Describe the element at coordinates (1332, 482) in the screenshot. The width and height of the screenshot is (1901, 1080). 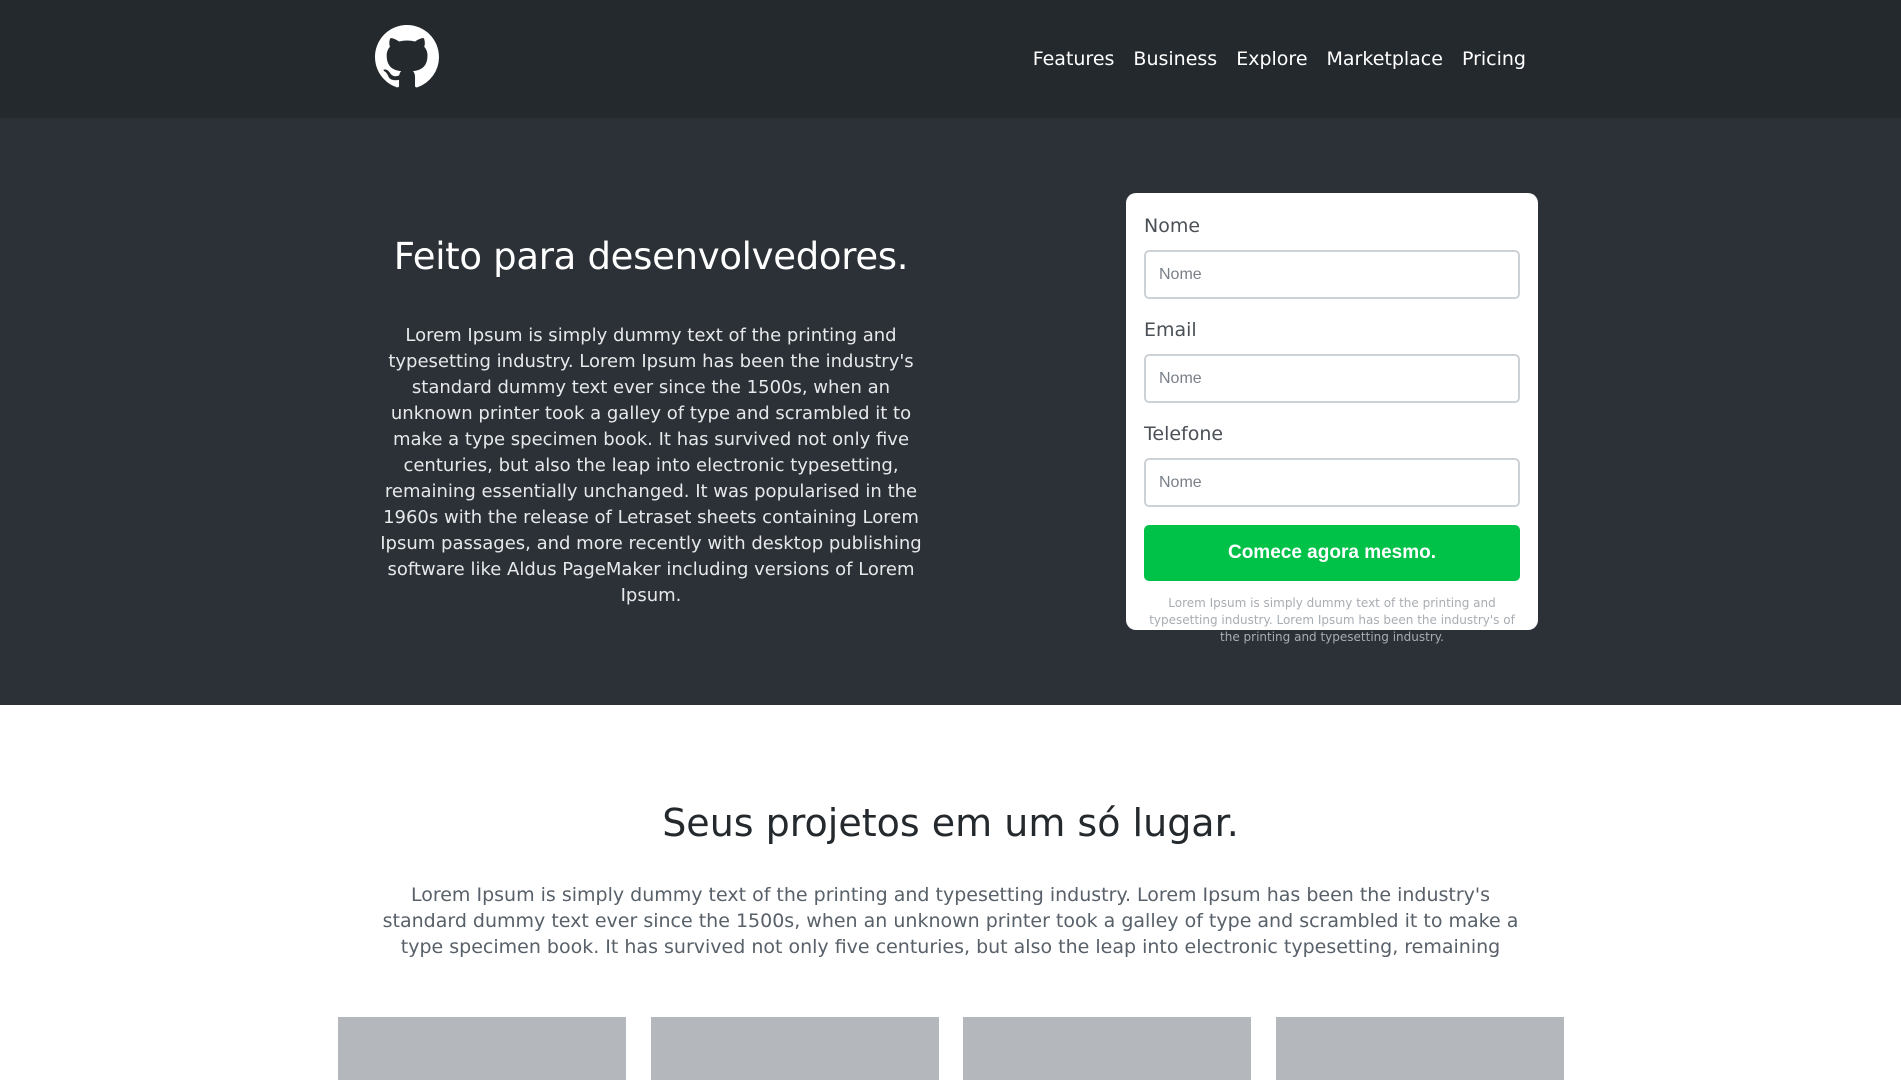
I see `phone-input` at that location.